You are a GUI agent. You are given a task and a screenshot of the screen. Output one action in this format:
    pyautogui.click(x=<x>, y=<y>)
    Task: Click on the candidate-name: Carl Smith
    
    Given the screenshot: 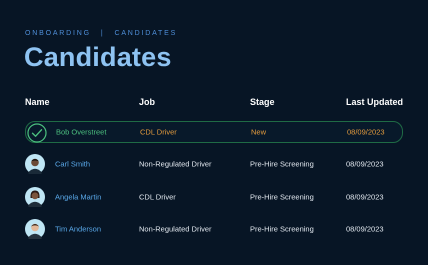 What is the action you would take?
    pyautogui.click(x=72, y=164)
    